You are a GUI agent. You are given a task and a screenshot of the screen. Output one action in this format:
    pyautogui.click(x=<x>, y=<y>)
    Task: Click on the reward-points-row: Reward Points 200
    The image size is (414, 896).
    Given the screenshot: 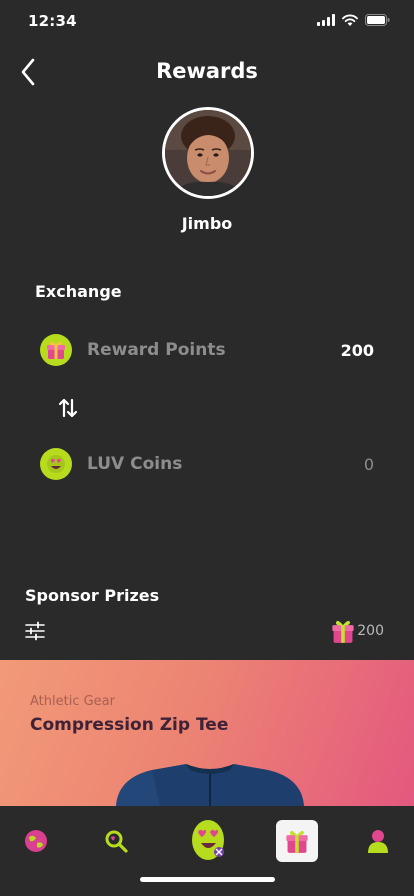 What is the action you would take?
    pyautogui.click(x=207, y=350)
    